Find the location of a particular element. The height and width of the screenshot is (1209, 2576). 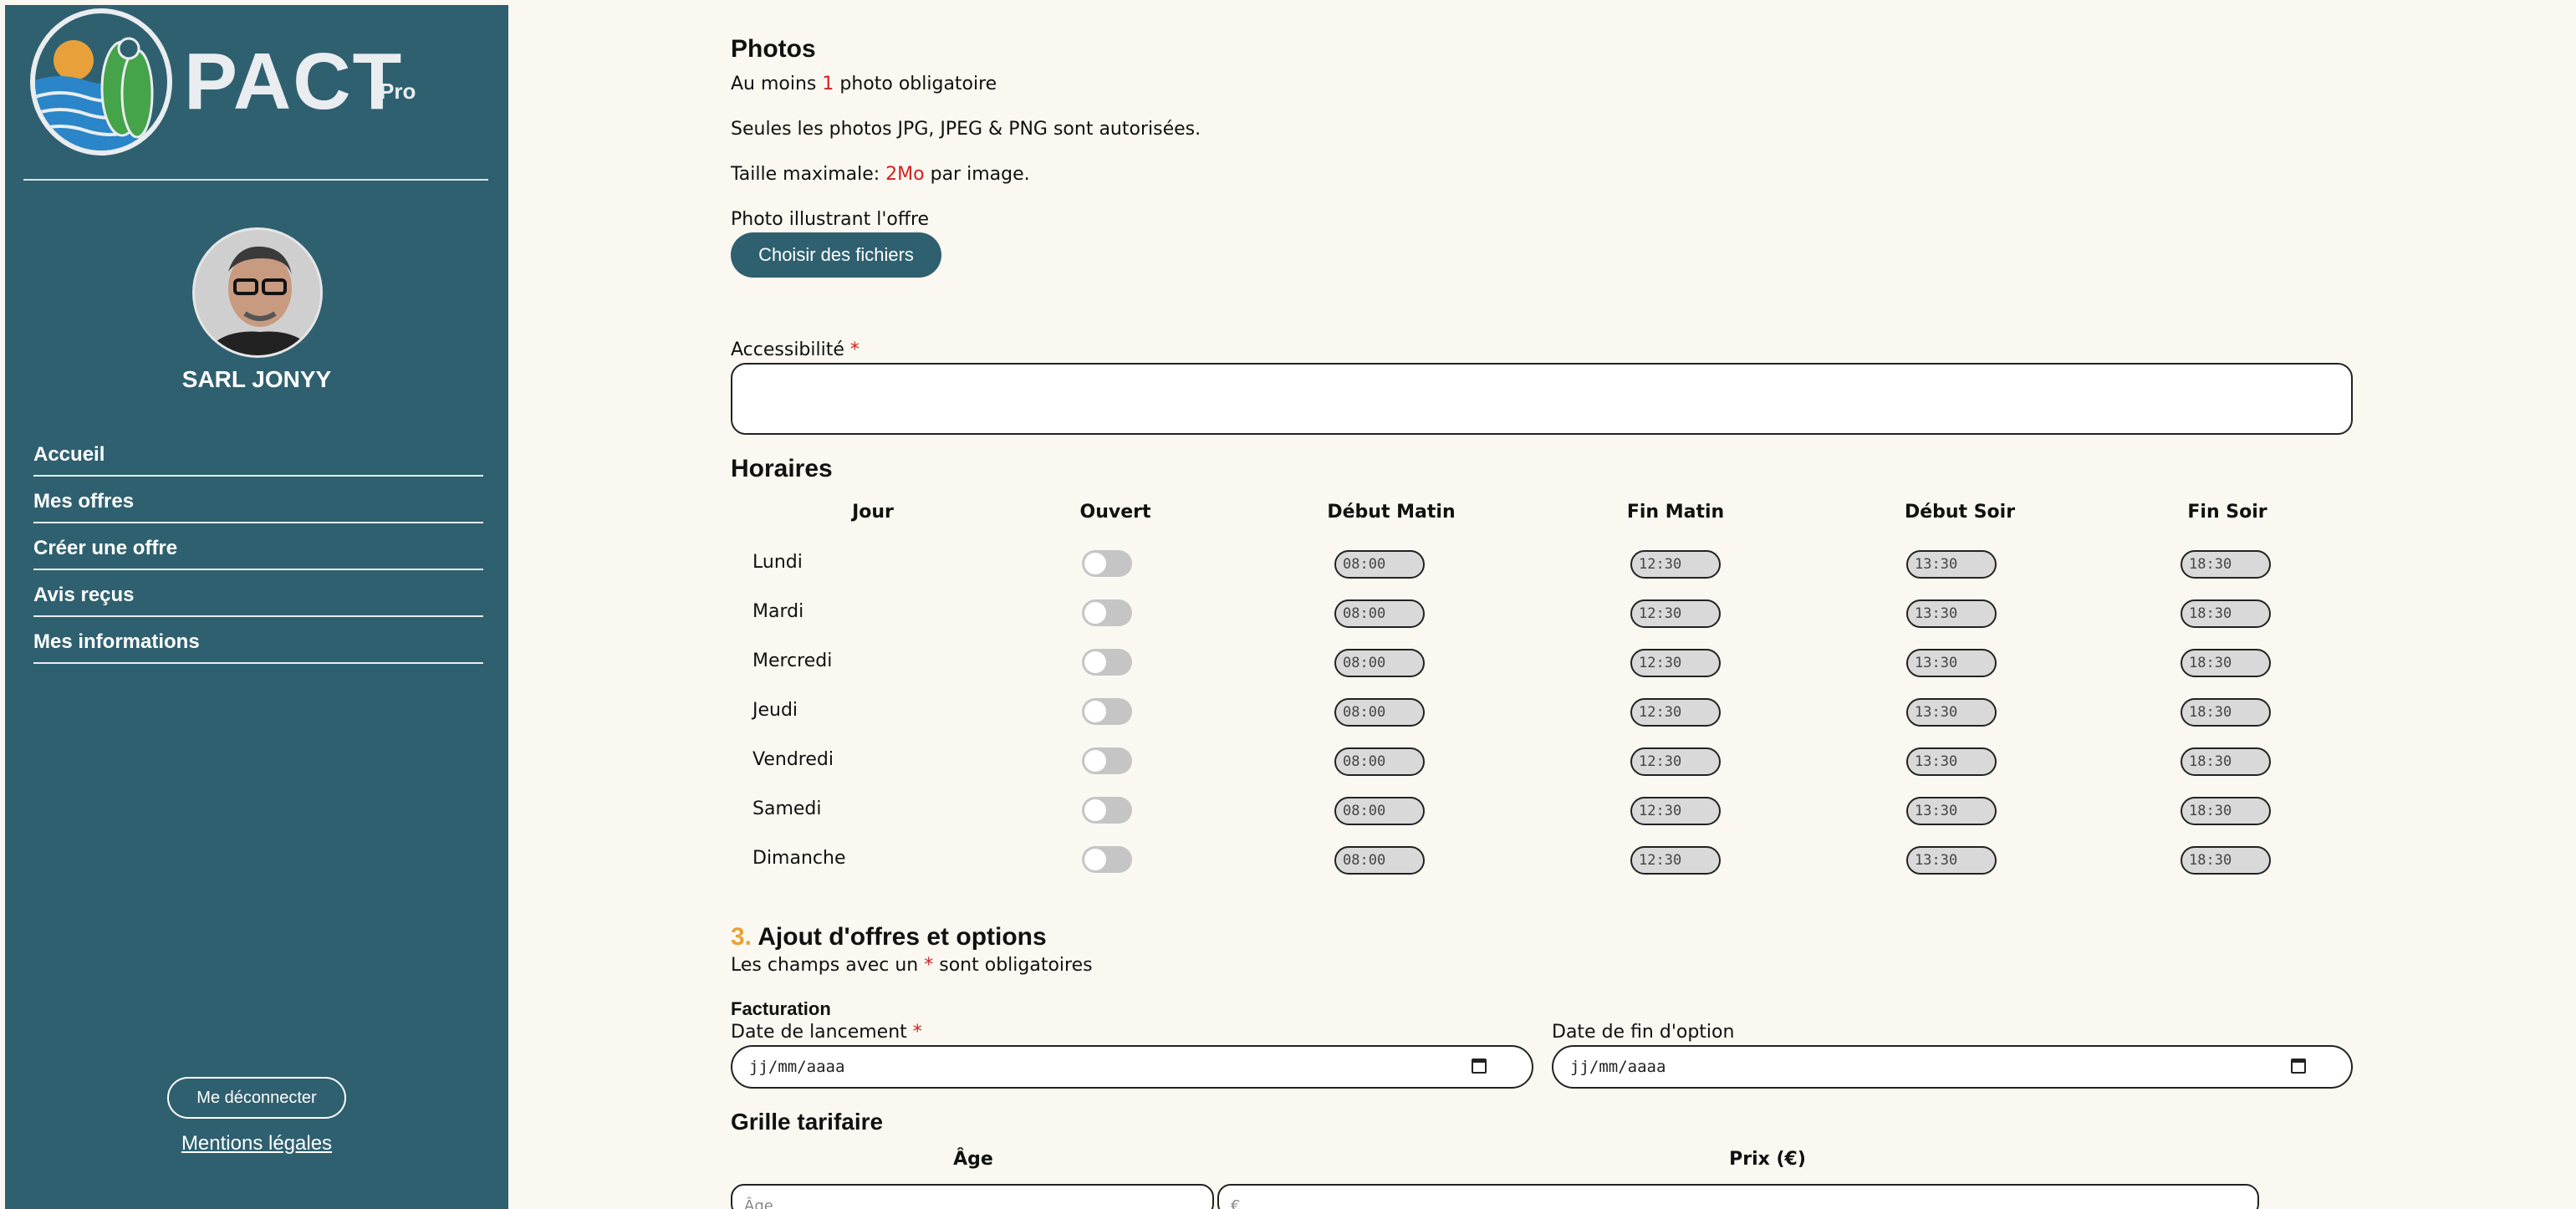

am-end-input-mercredi: 12:30 is located at coordinates (1676, 663).